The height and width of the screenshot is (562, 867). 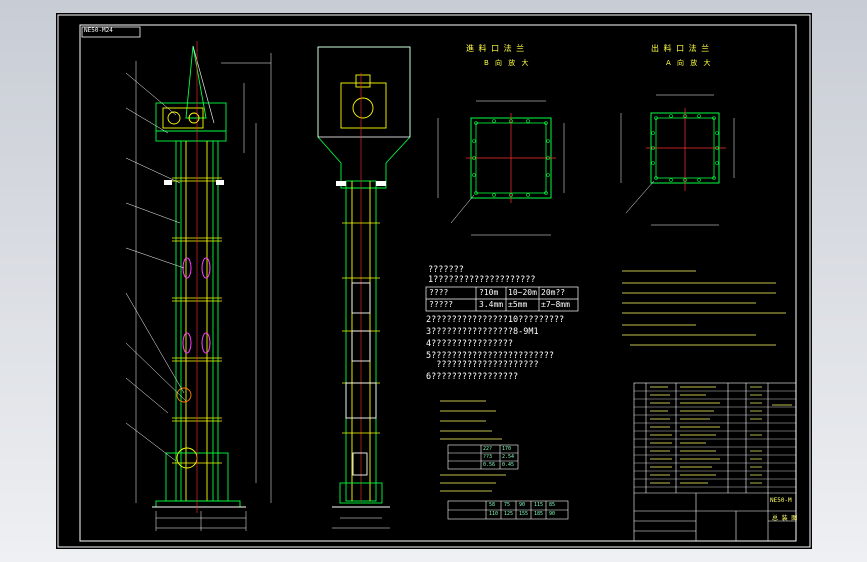 I want to click on speed-cell: 85, so click(x=552, y=505).